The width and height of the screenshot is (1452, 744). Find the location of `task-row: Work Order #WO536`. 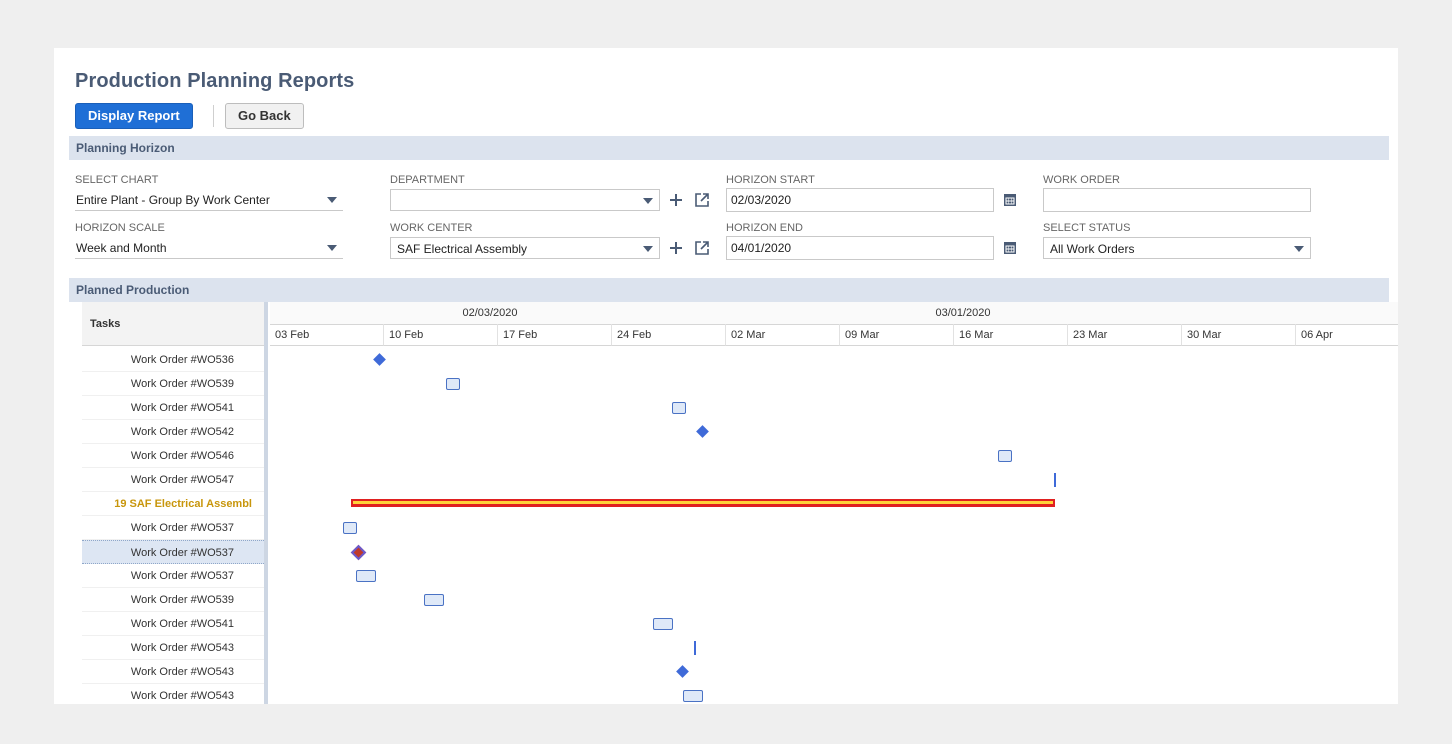

task-row: Work Order #WO536 is located at coordinates (173, 360).